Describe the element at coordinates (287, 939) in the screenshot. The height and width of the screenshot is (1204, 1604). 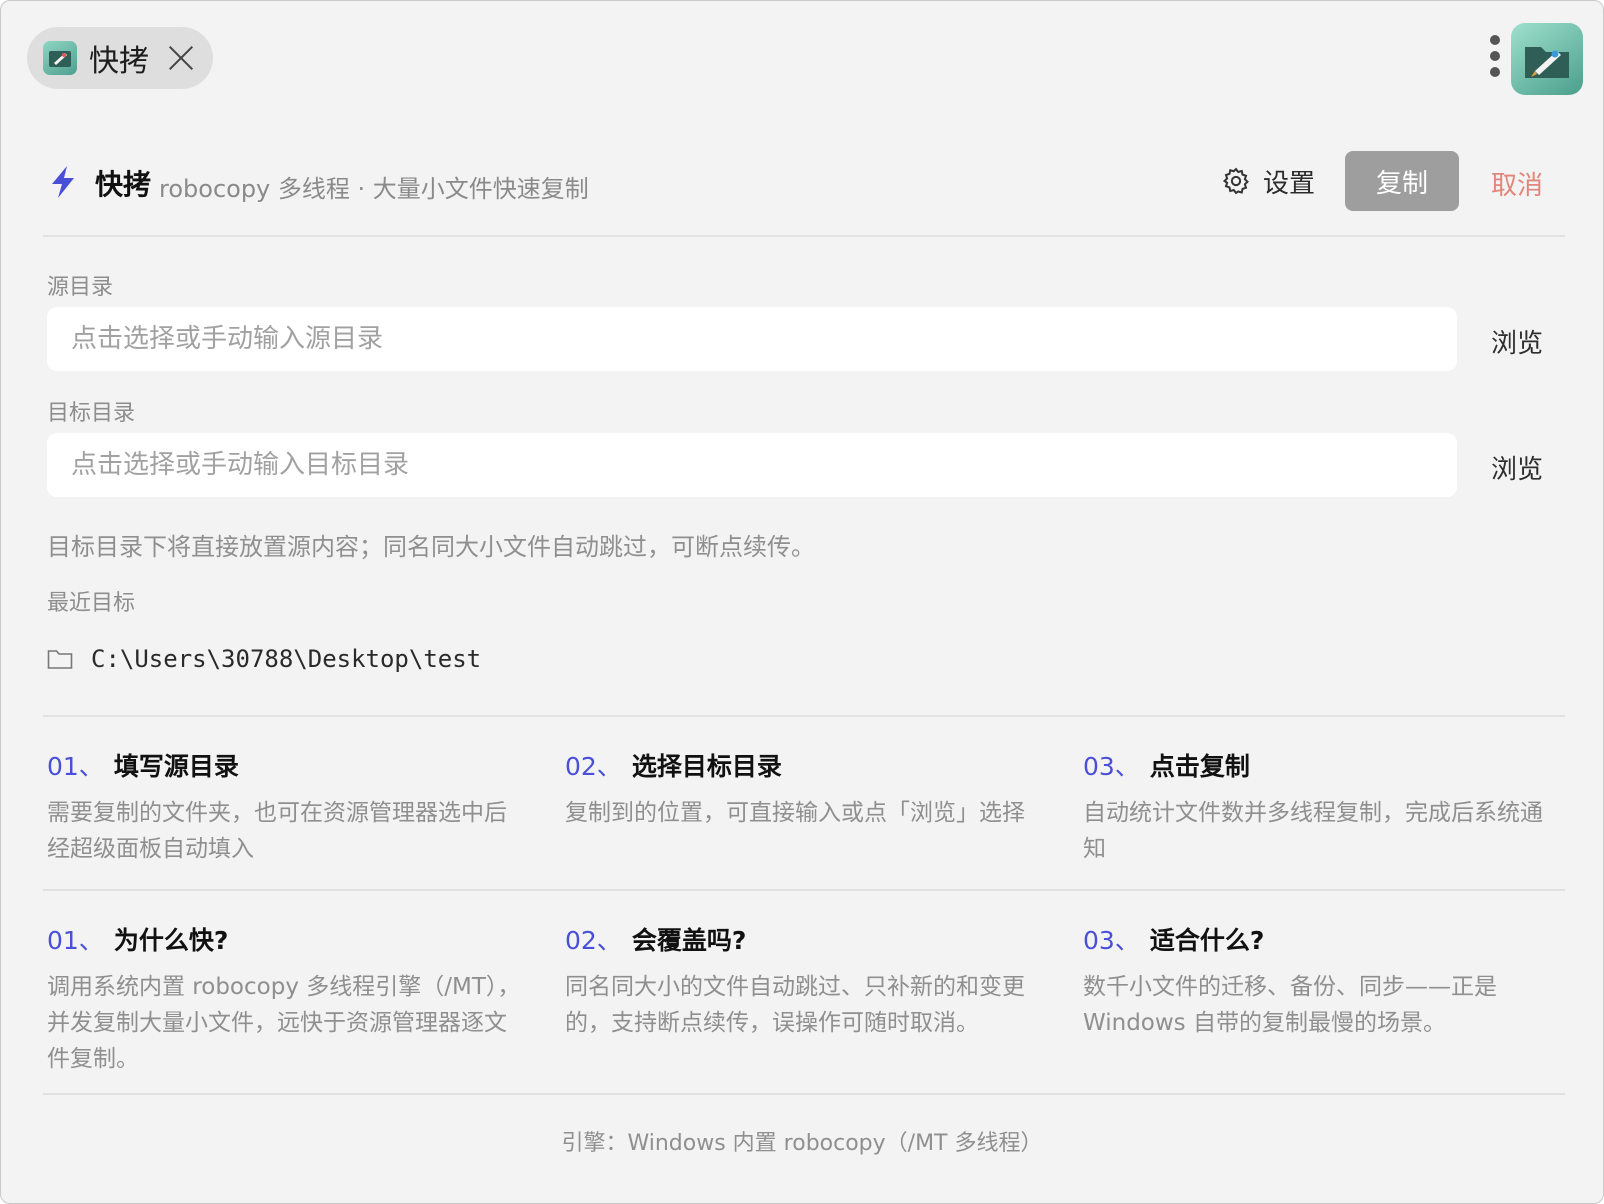
I see `faq-heading: 01、 为什么快?` at that location.